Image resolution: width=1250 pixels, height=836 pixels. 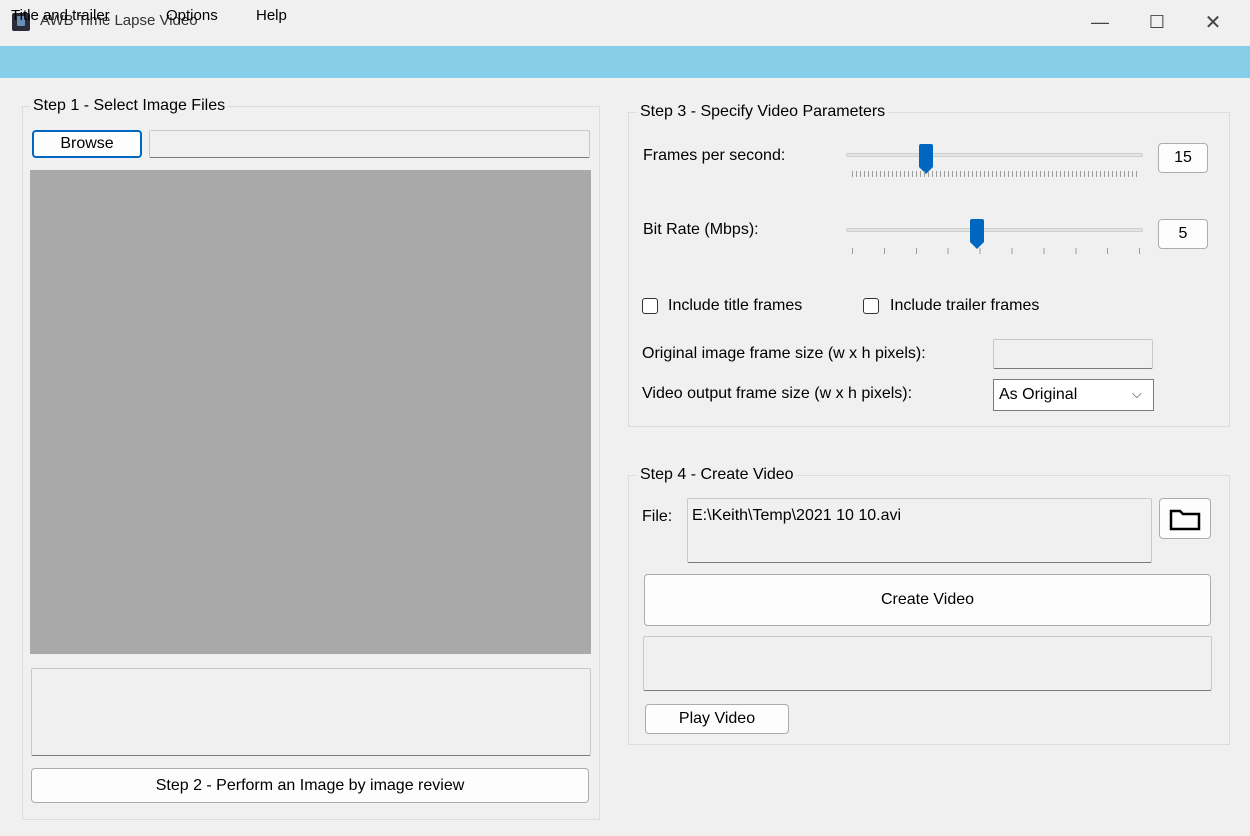 What do you see at coordinates (714, 155) in the screenshot?
I see `fps-label: Frames per second:` at bounding box center [714, 155].